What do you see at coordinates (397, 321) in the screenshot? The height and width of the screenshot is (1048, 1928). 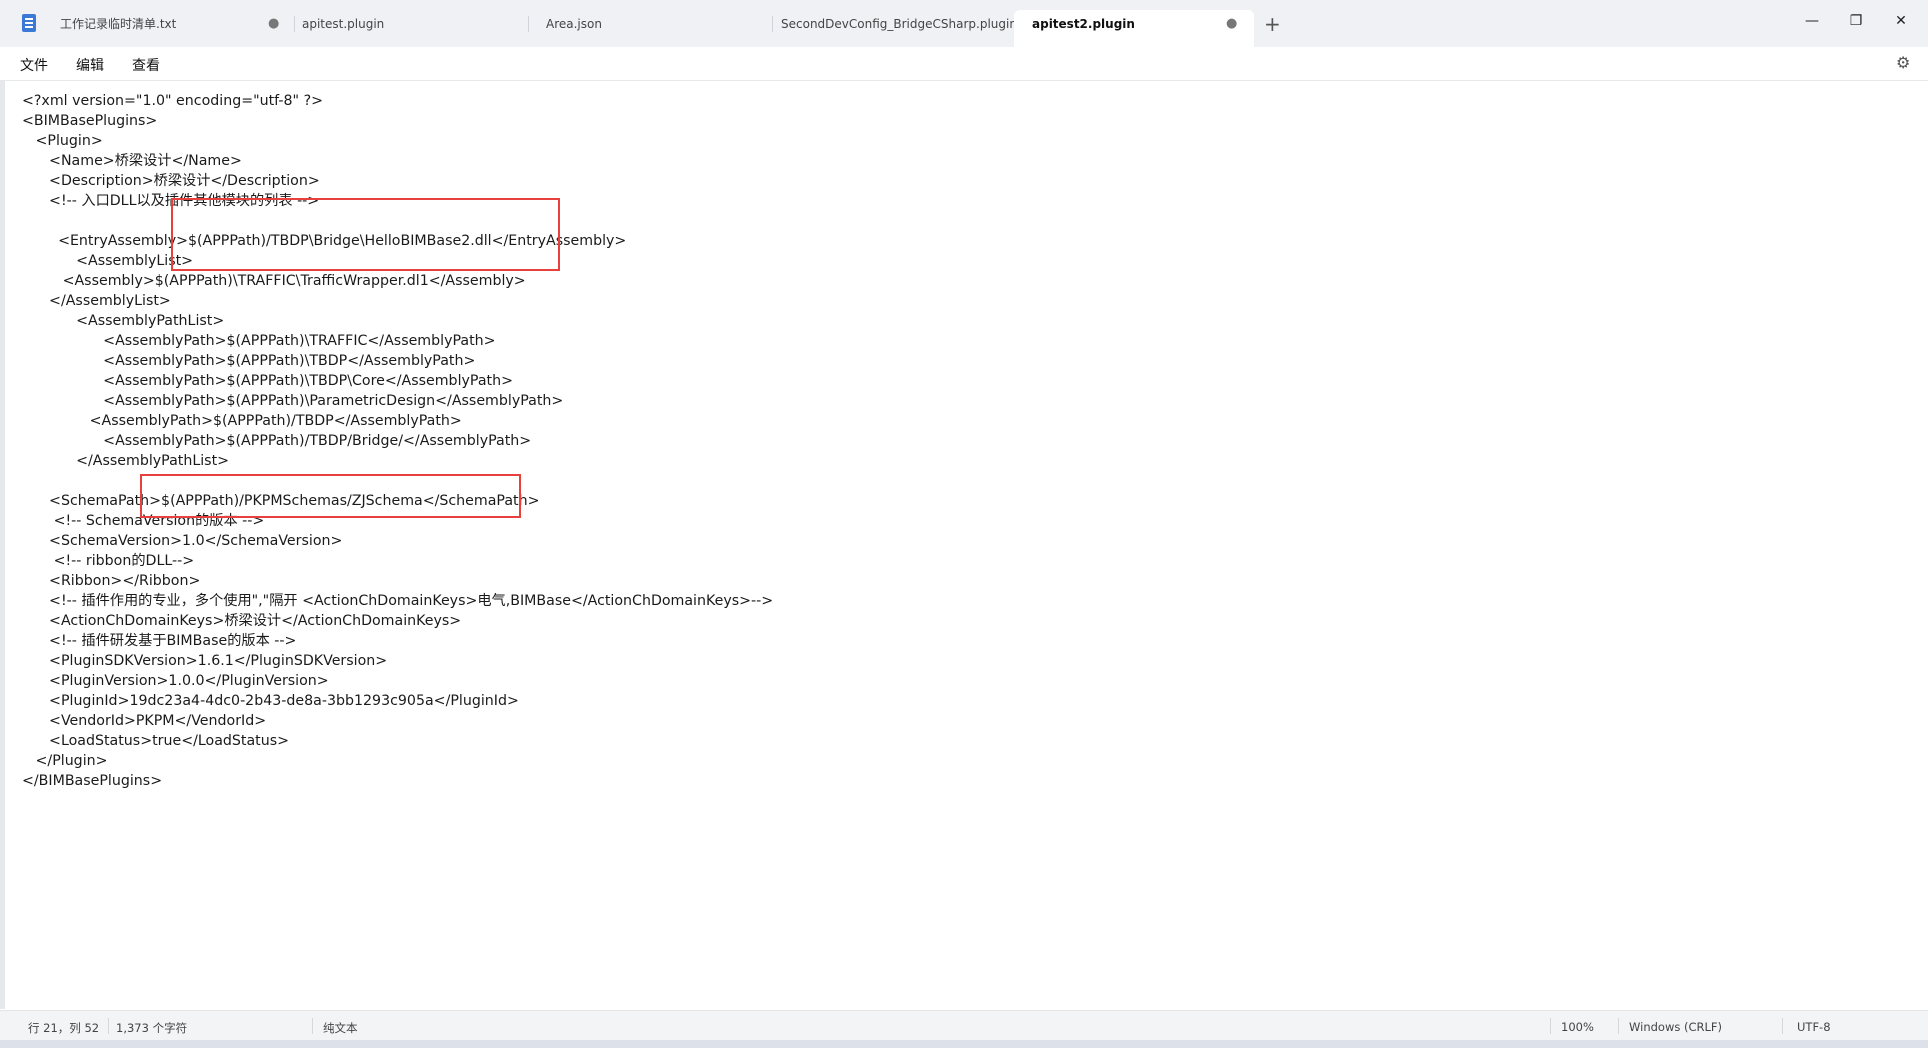 I see `editor-line: <AssemblyPathList>` at bounding box center [397, 321].